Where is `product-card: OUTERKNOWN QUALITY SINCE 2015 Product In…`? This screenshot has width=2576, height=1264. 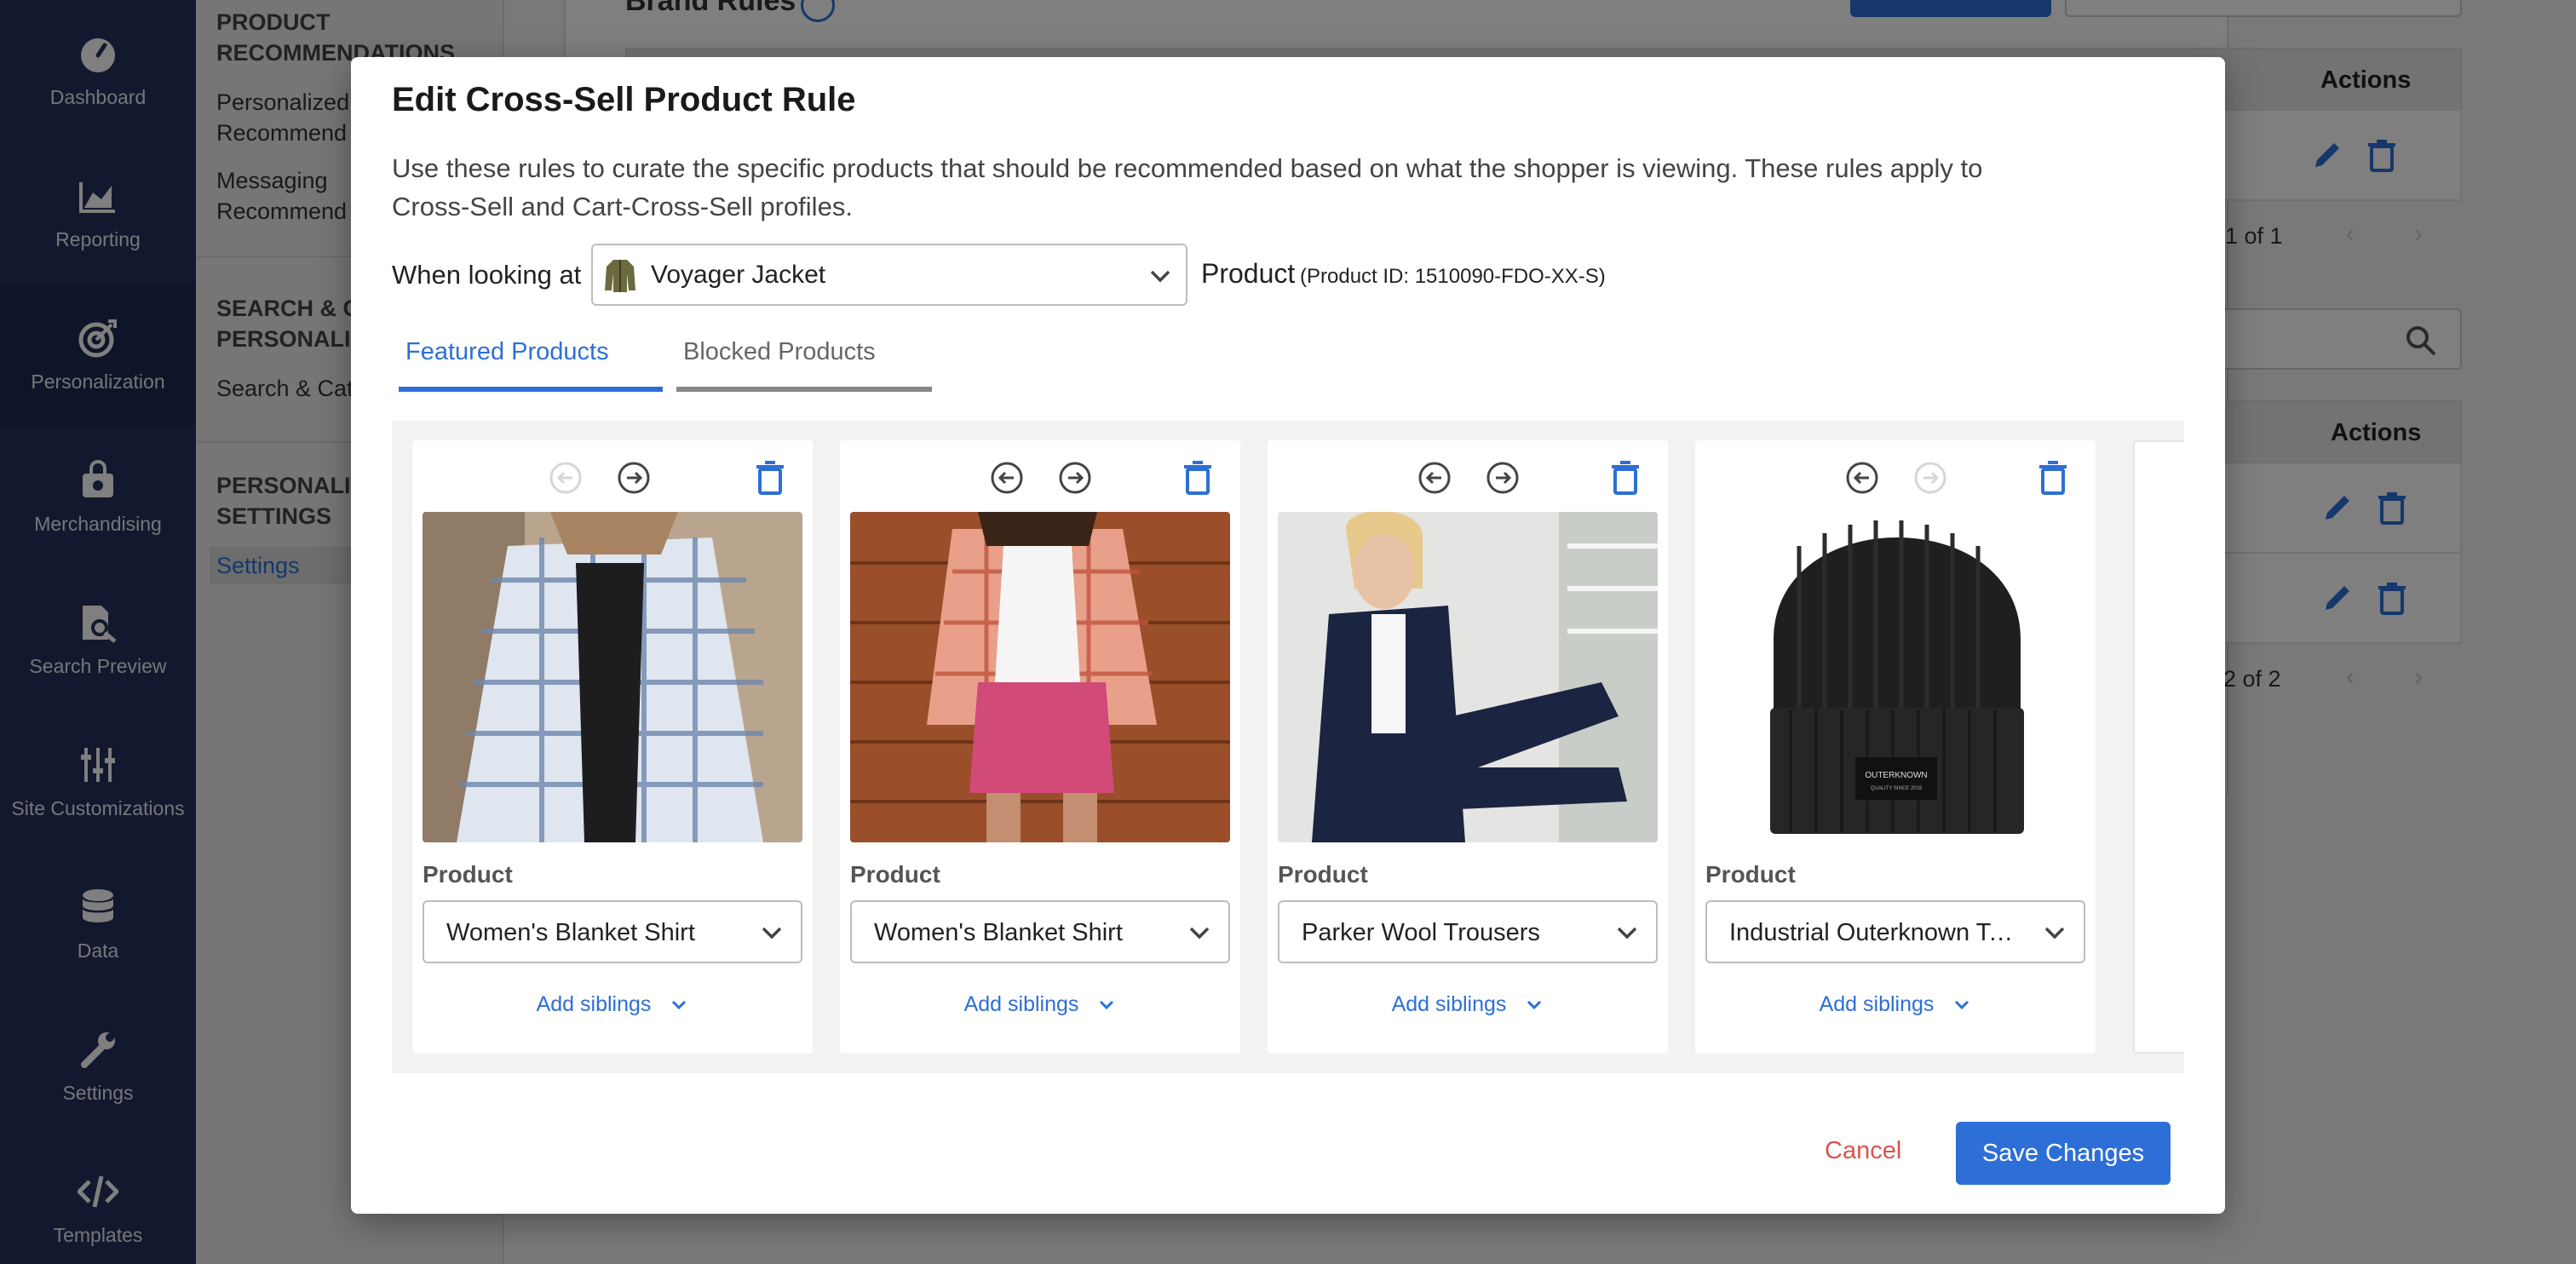 product-card: OUTERKNOWN QUALITY SINCE 2015 Product In… is located at coordinates (1895, 747).